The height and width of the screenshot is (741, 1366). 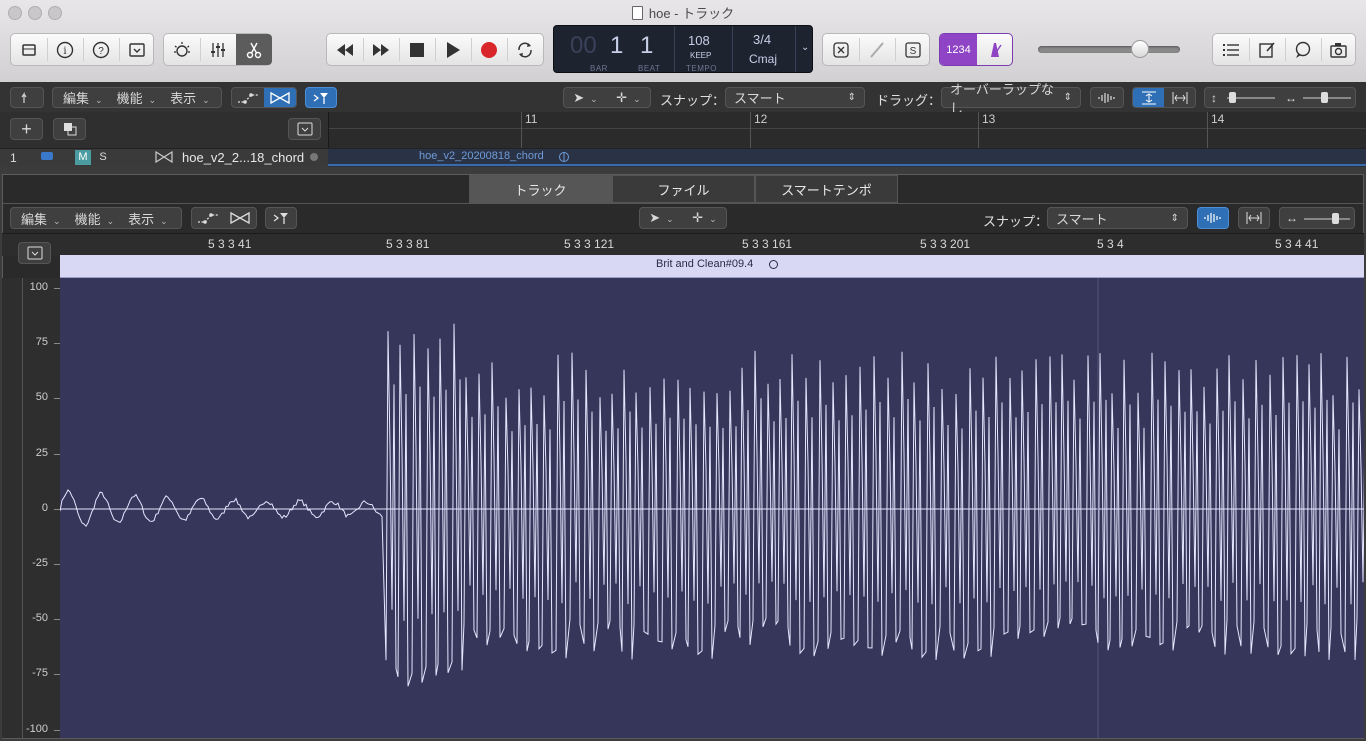 What do you see at coordinates (1218, 119) in the screenshot?
I see `ruler-bar-14: 14` at bounding box center [1218, 119].